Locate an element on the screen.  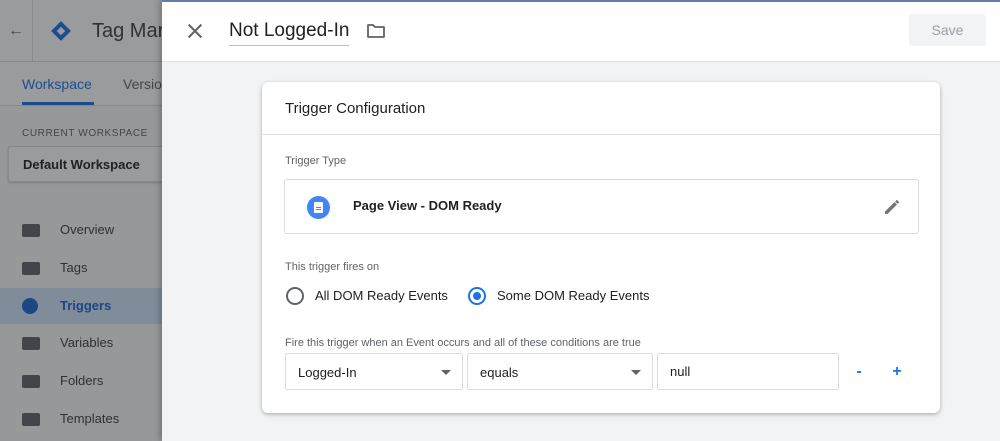
pencil-icon is located at coordinates (892, 207).